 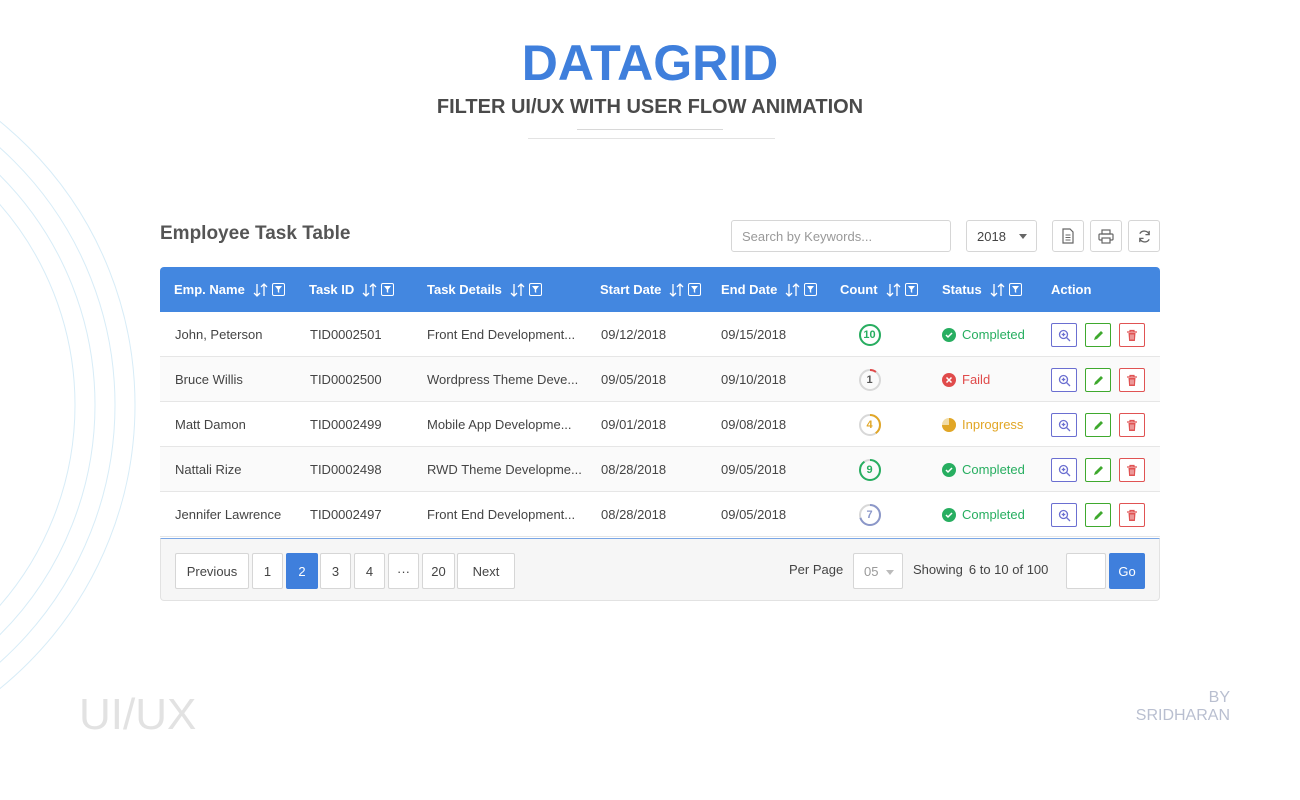 What do you see at coordinates (869, 379) in the screenshot?
I see `count-badge: 1` at bounding box center [869, 379].